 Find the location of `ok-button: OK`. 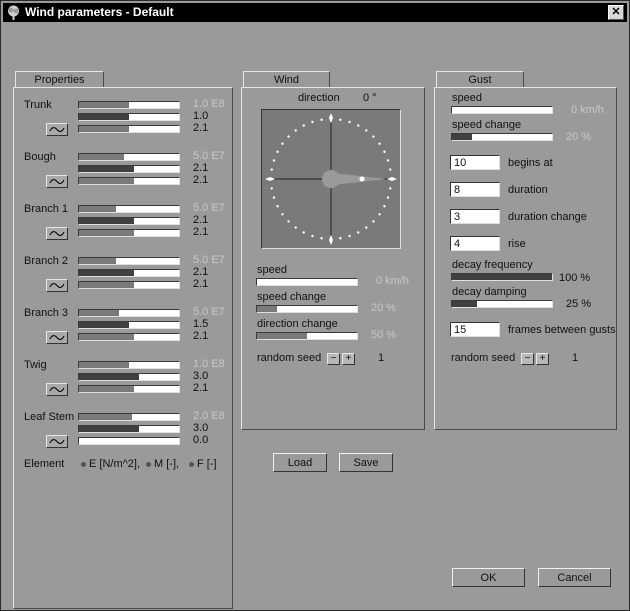

ok-button: OK is located at coordinates (488, 577).